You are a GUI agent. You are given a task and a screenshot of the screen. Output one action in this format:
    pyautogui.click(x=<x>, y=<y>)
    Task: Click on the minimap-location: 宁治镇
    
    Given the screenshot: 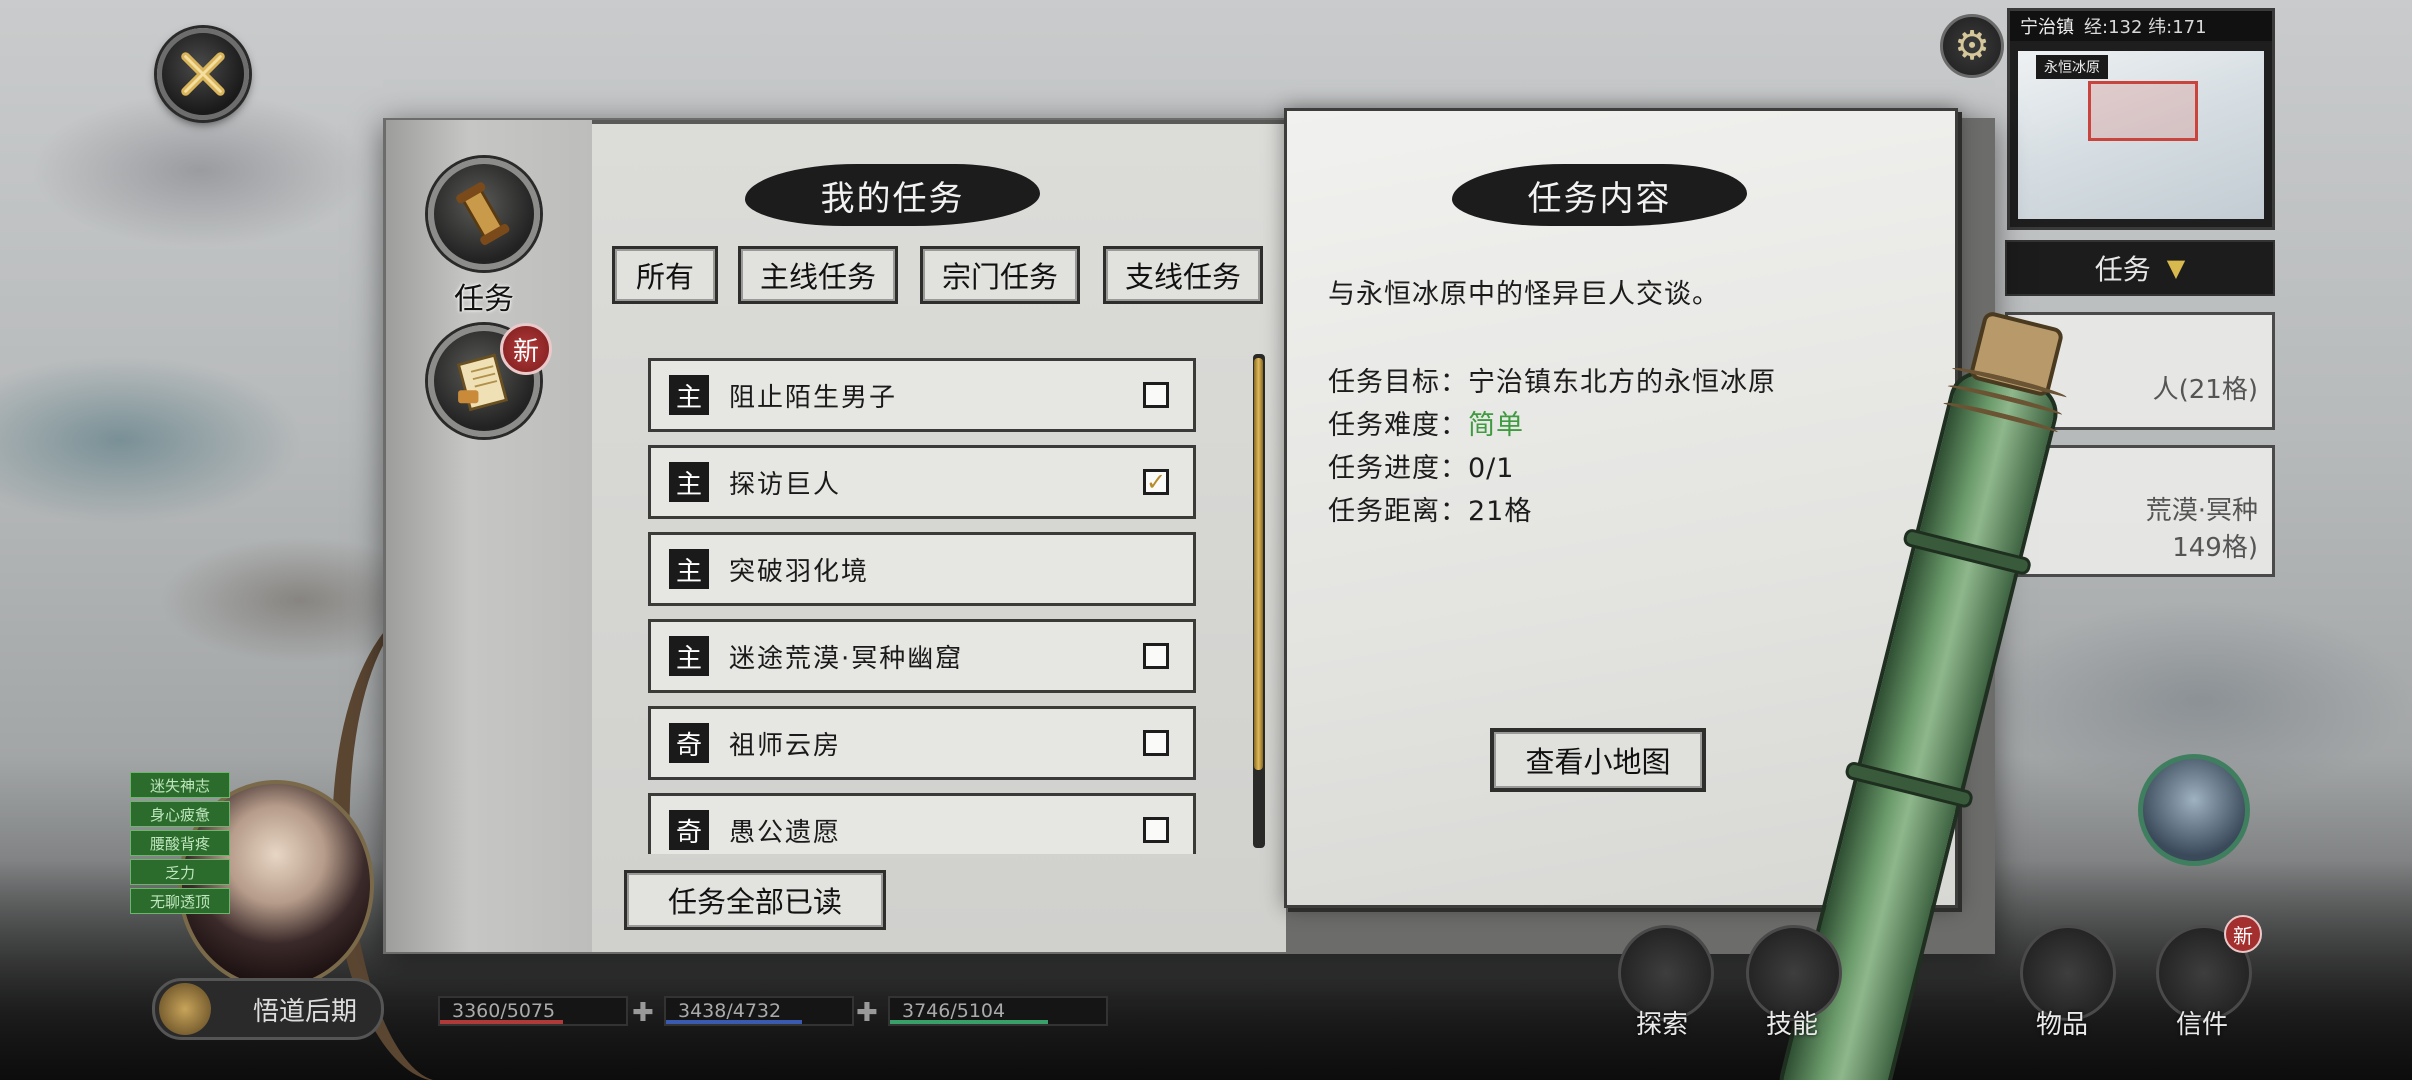 What is the action you would take?
    pyautogui.click(x=2047, y=27)
    